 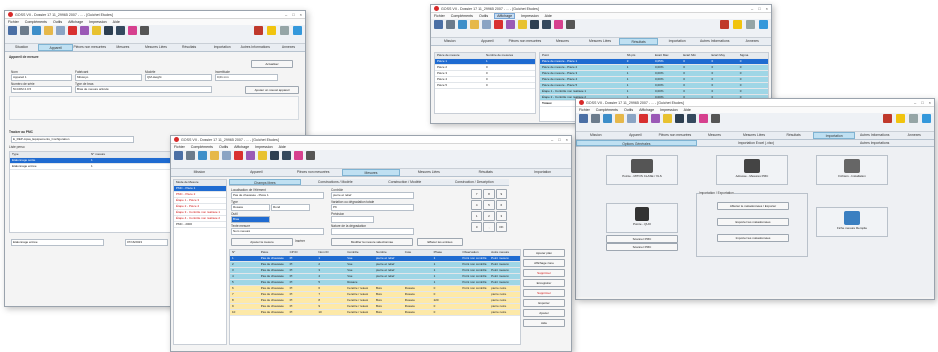 I want to click on field-precision, so click(x=352, y=219).